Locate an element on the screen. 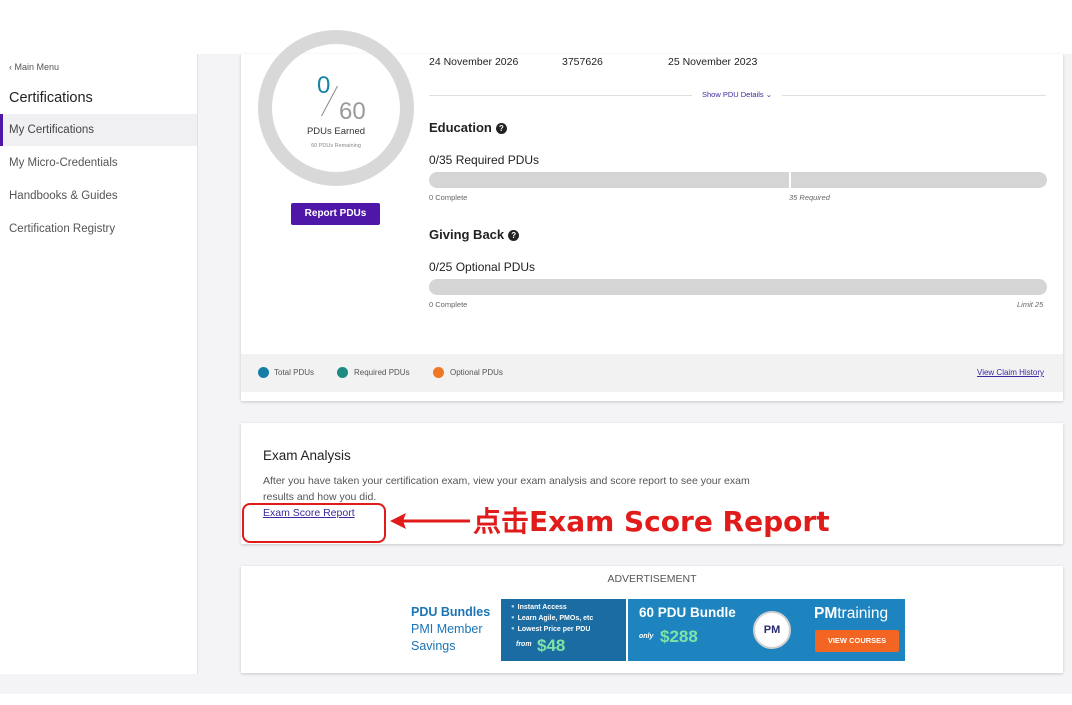 The width and height of the screenshot is (1072, 705). pmtraining-brand: PMtraining is located at coordinates (851, 614).